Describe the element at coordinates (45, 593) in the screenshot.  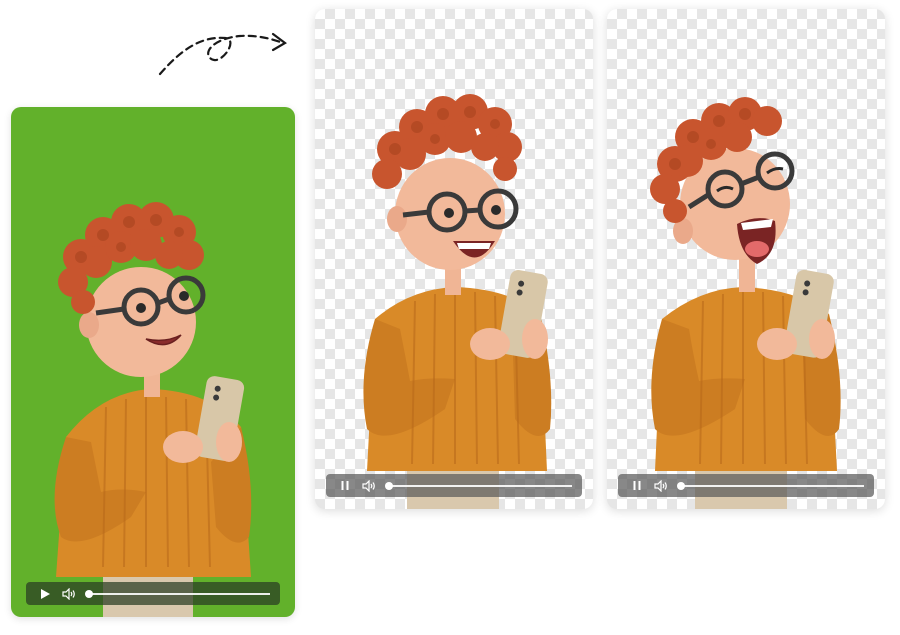
I see `play-icon` at that location.